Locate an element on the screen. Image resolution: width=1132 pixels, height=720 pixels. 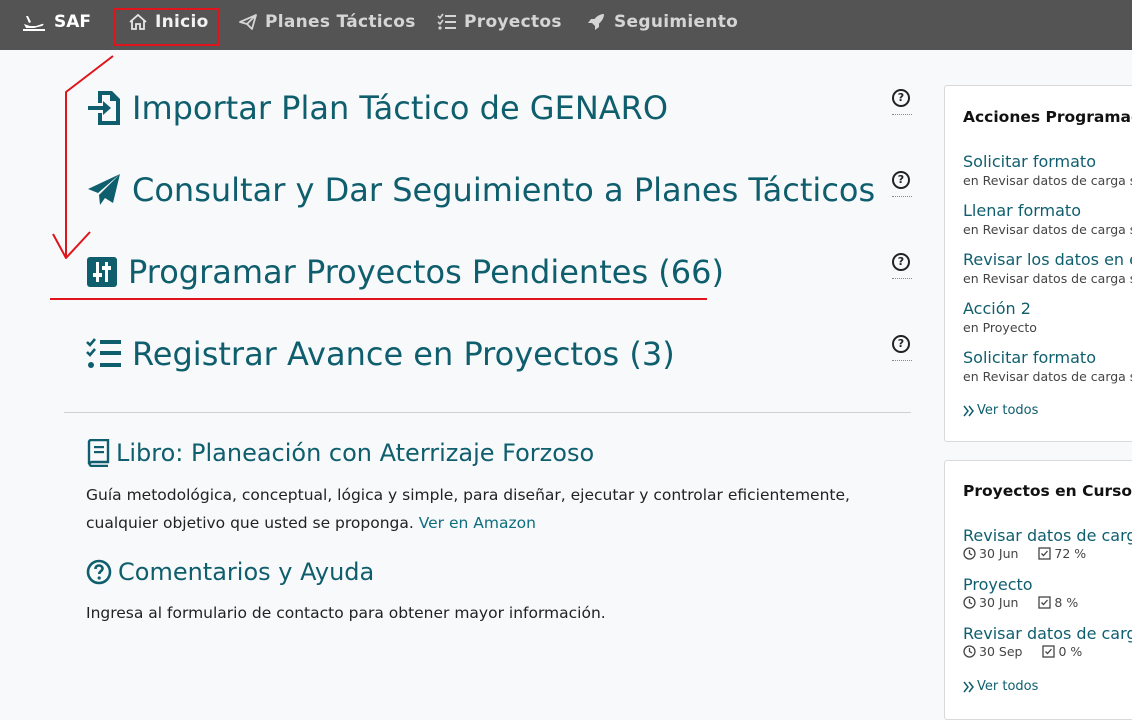
help-heading: Comentarios y Ayuda is located at coordinates (230, 572).